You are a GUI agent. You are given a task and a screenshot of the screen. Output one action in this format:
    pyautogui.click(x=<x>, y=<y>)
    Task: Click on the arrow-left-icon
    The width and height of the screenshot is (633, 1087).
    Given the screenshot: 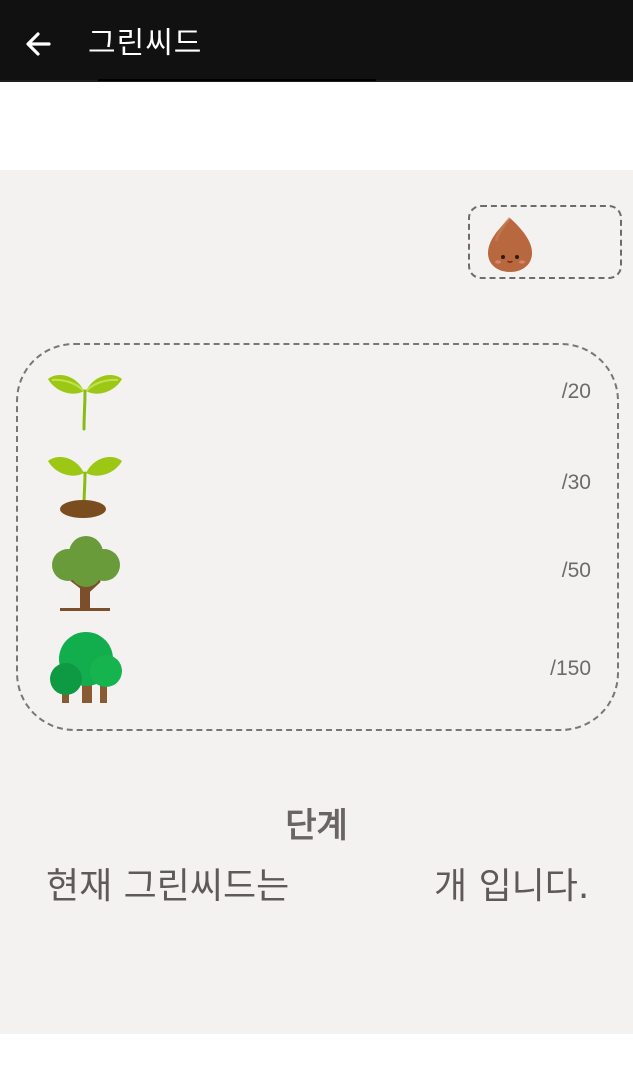 What is the action you would take?
    pyautogui.click(x=38, y=44)
    